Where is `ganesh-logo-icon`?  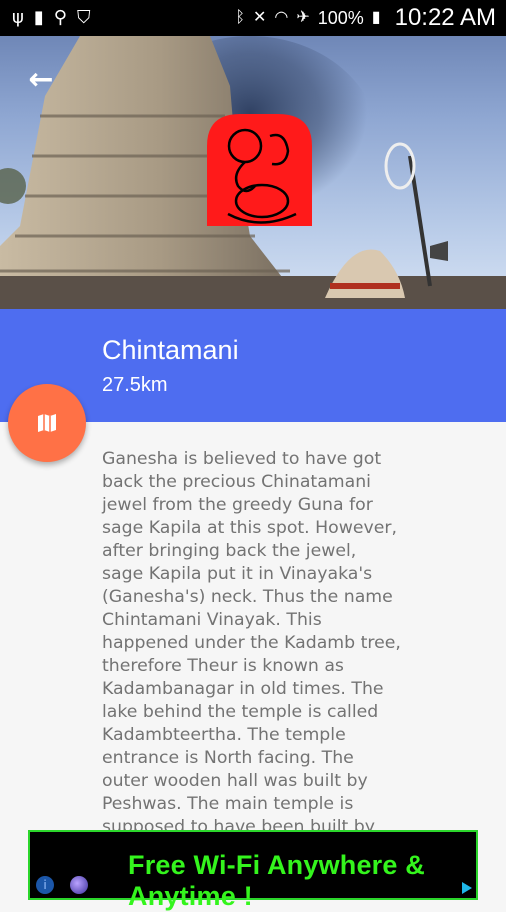 ganesh-logo-icon is located at coordinates (259, 170).